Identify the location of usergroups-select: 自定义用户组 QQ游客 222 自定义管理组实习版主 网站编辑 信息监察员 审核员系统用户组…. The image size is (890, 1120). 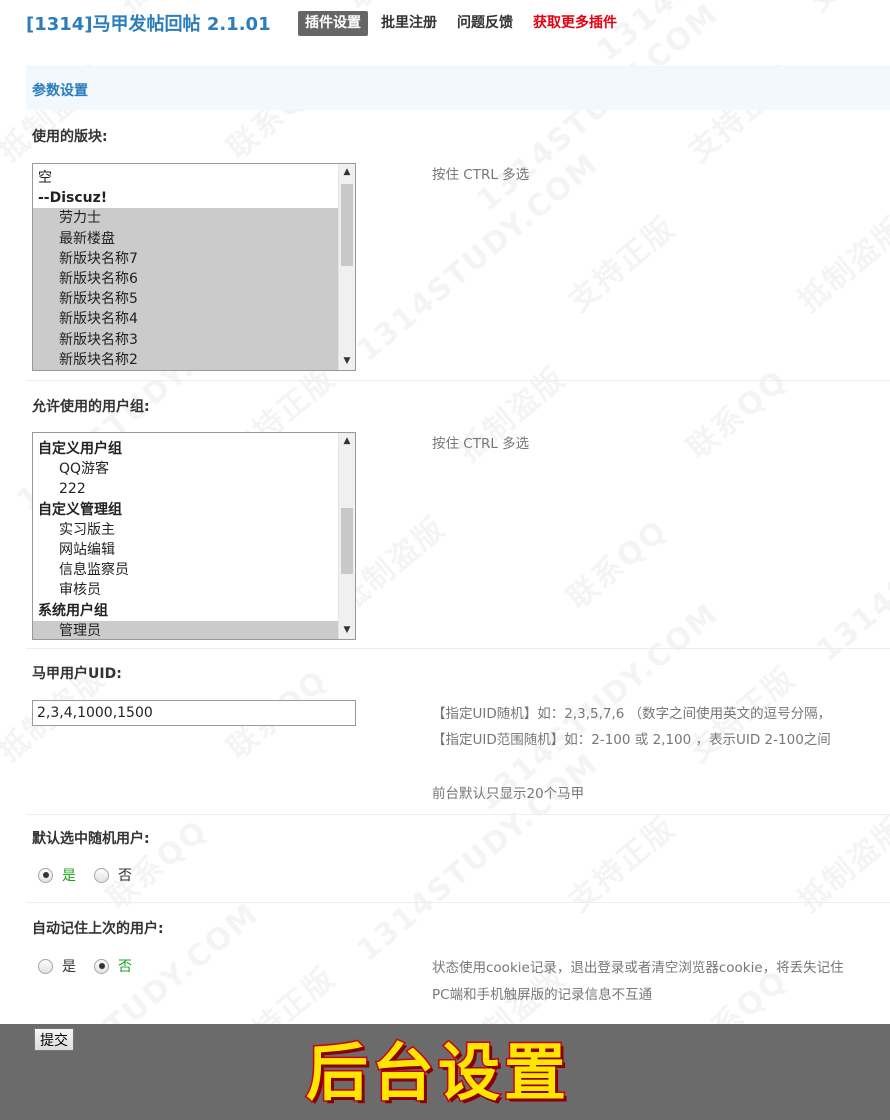
(194, 536).